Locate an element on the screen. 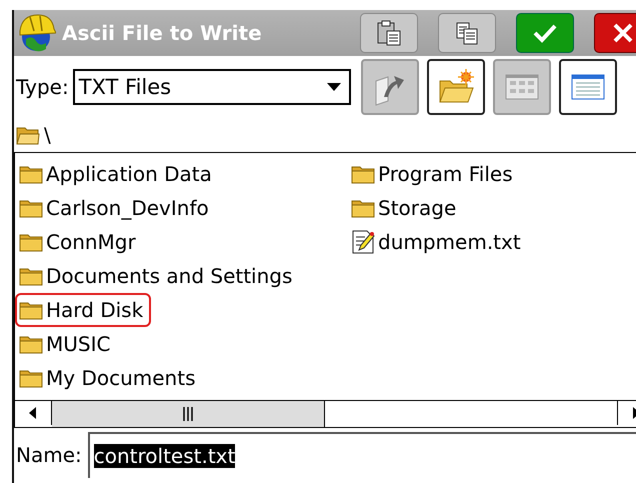 This screenshot has width=636, height=483. file-list-item: Hard Disk is located at coordinates (83, 310).